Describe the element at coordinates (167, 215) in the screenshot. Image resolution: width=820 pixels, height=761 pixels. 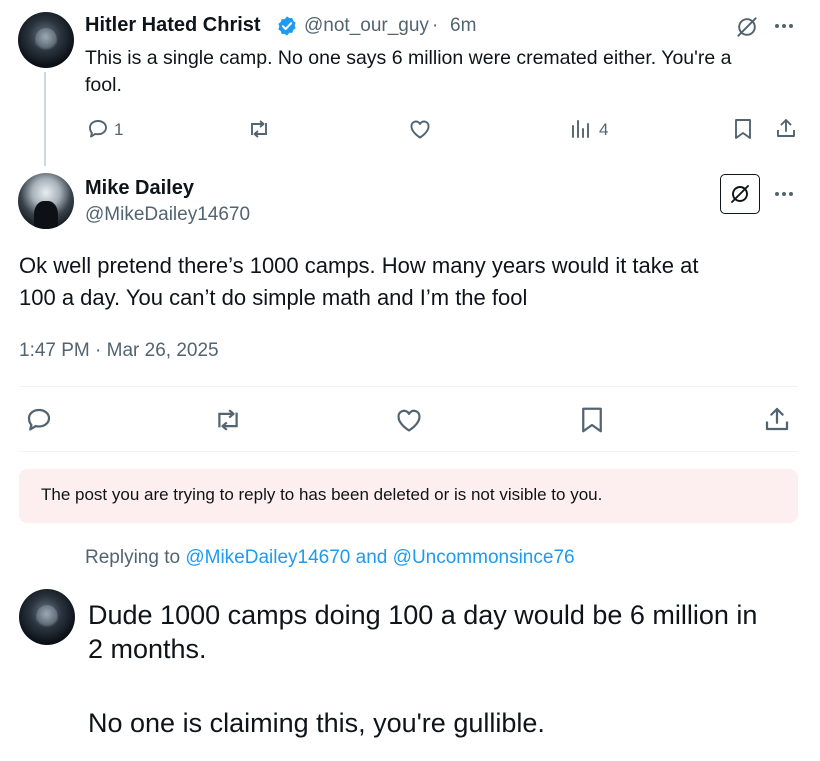
I see `post2-author-handle: @MikeDailey14670` at that location.